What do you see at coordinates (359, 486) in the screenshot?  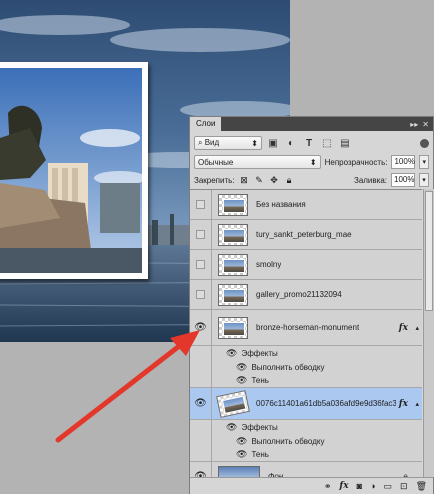 I see `mask-icon: ◙` at bounding box center [359, 486].